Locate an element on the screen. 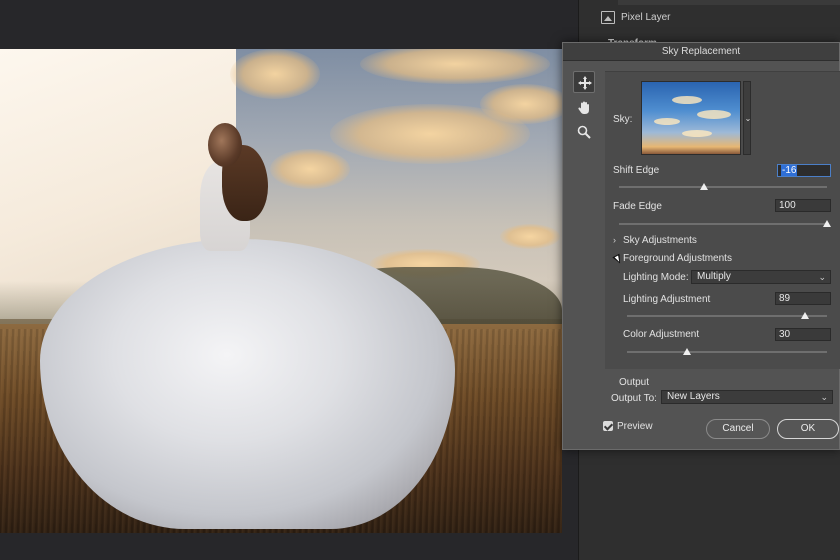 This screenshot has width=840, height=560. fade-edge-slider-thumb is located at coordinates (827, 223).